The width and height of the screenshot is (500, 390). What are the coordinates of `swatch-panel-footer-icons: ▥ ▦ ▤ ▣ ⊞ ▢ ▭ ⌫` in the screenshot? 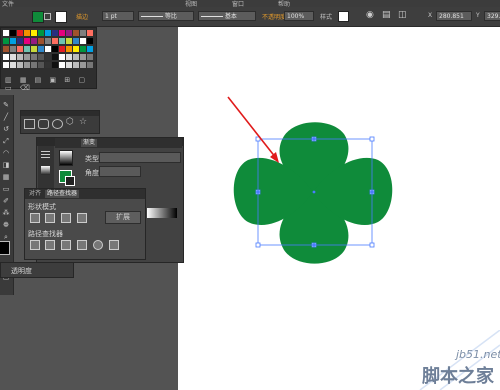 It's located at (50, 84).